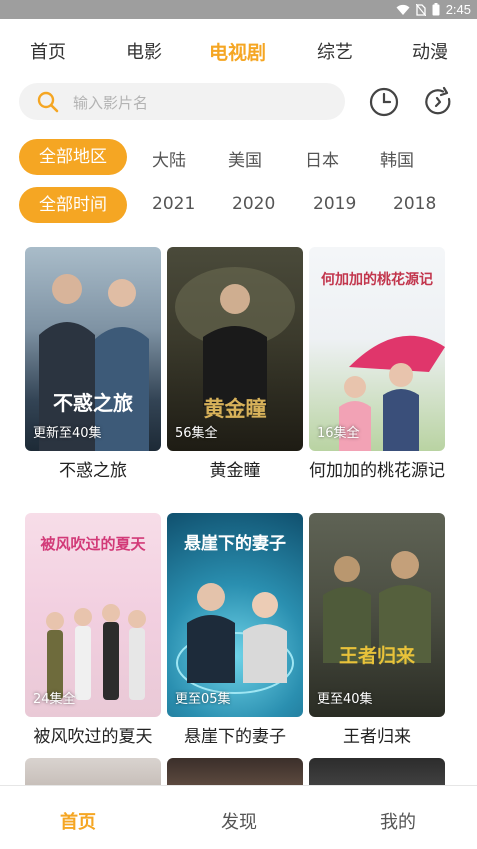 The width and height of the screenshot is (477, 849). I want to click on year-option: 2018, so click(414, 204).